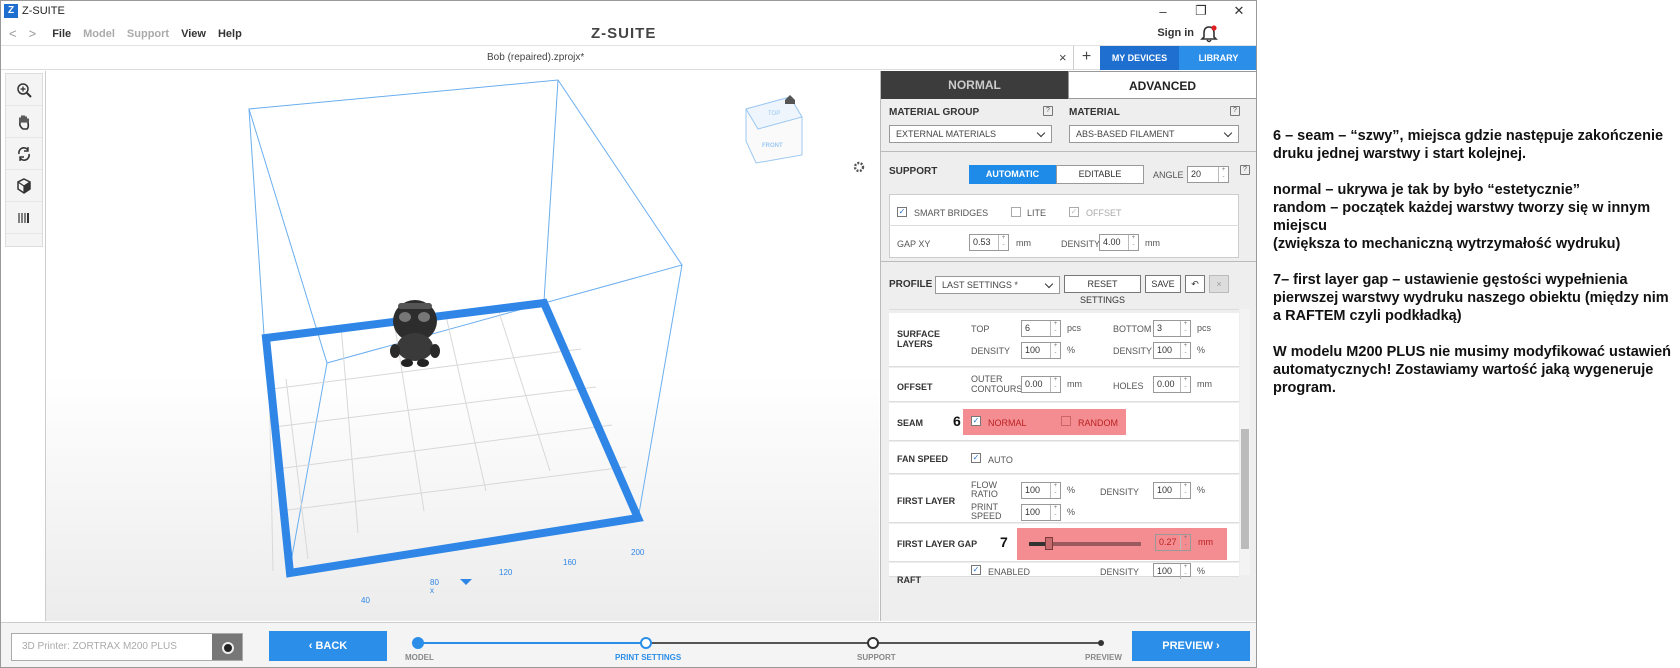 The width and height of the screenshot is (1680, 668). I want to click on add-tab-button: +, so click(1086, 58).